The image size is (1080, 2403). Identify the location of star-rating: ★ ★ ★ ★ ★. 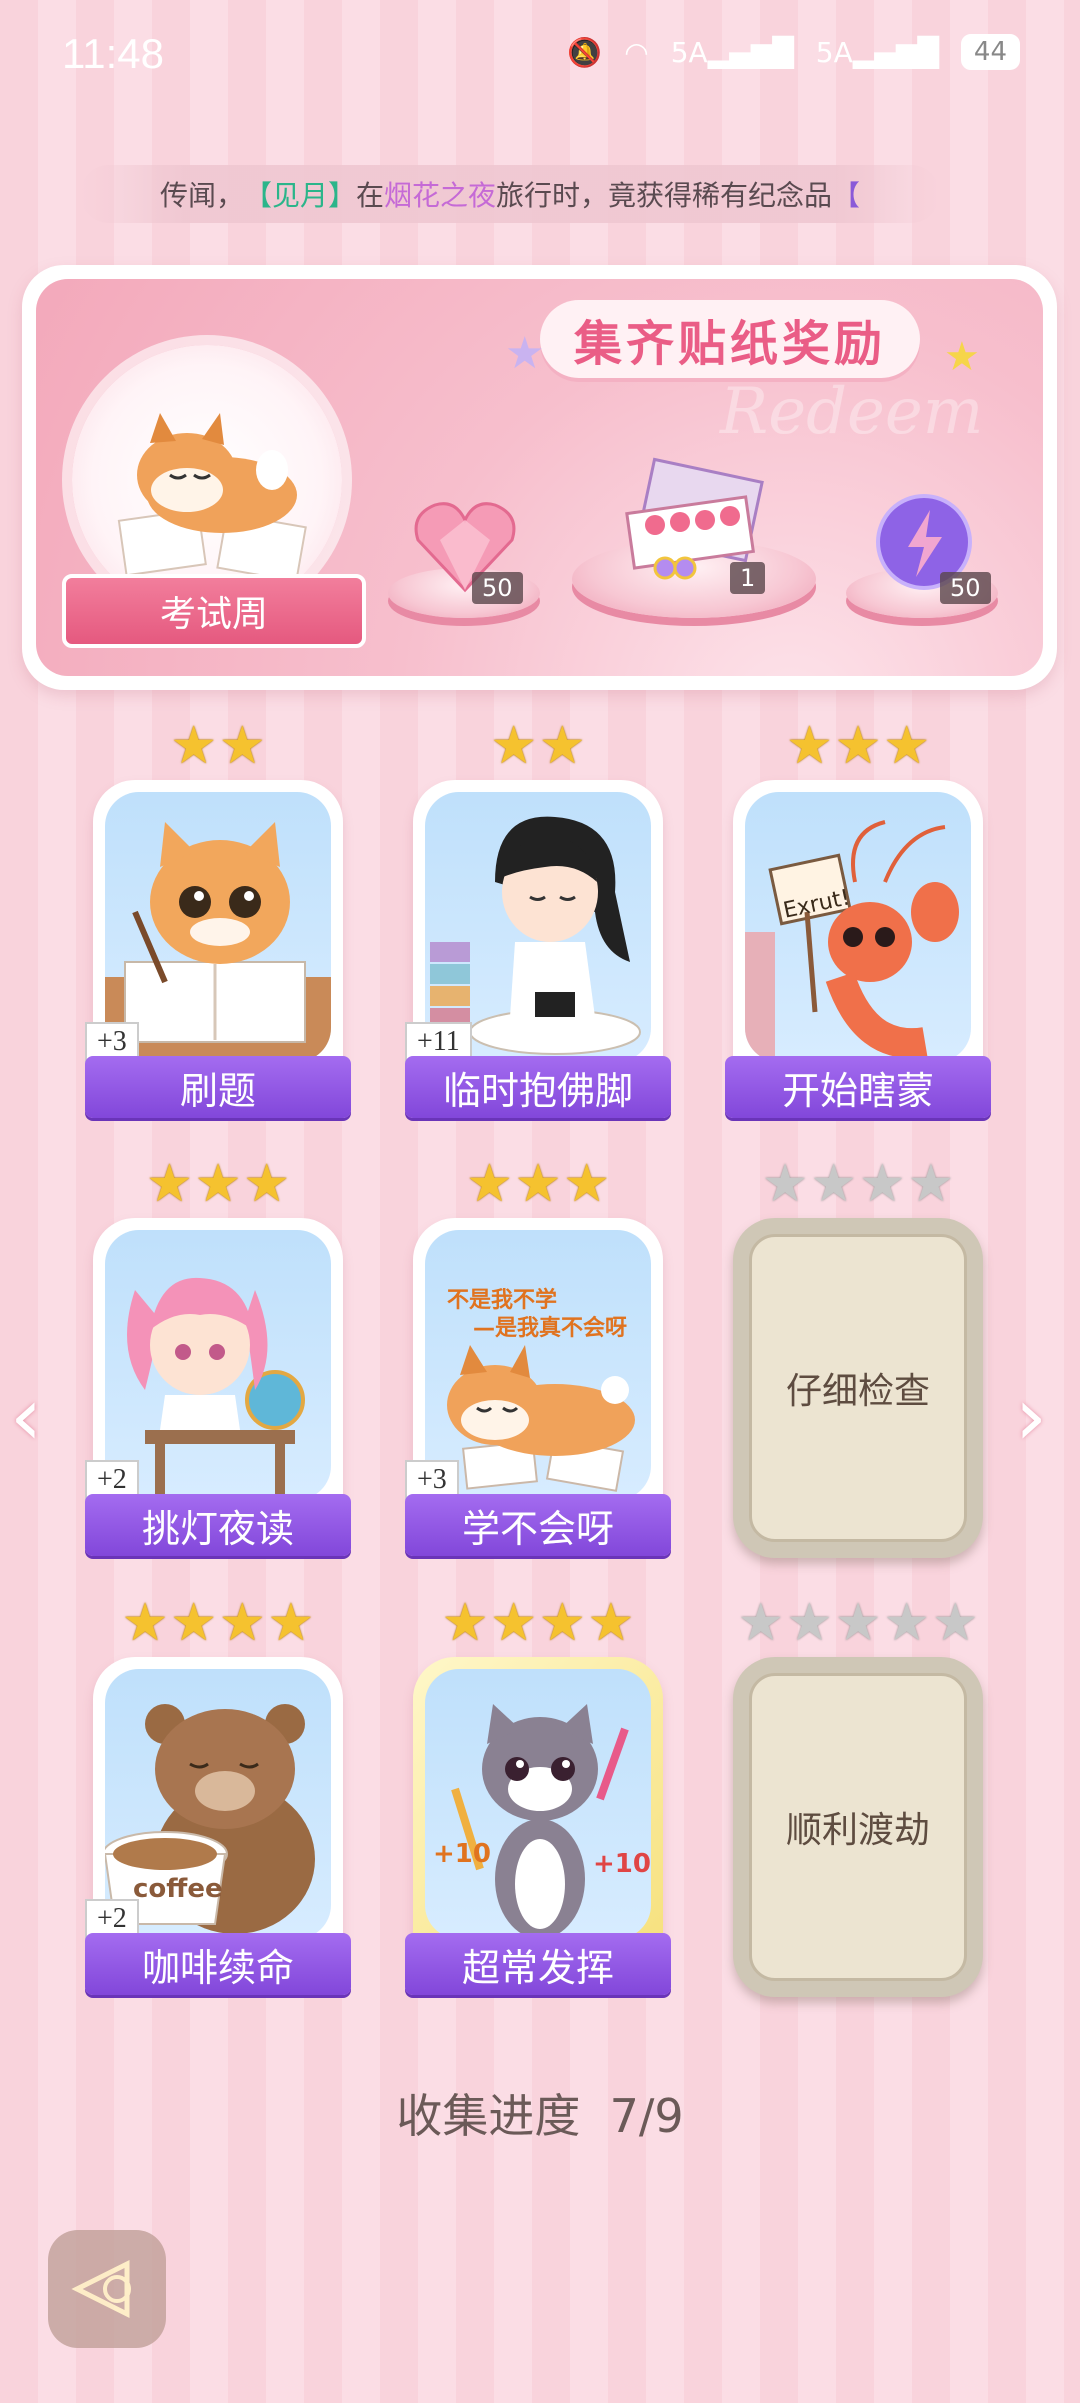
(858, 1623).